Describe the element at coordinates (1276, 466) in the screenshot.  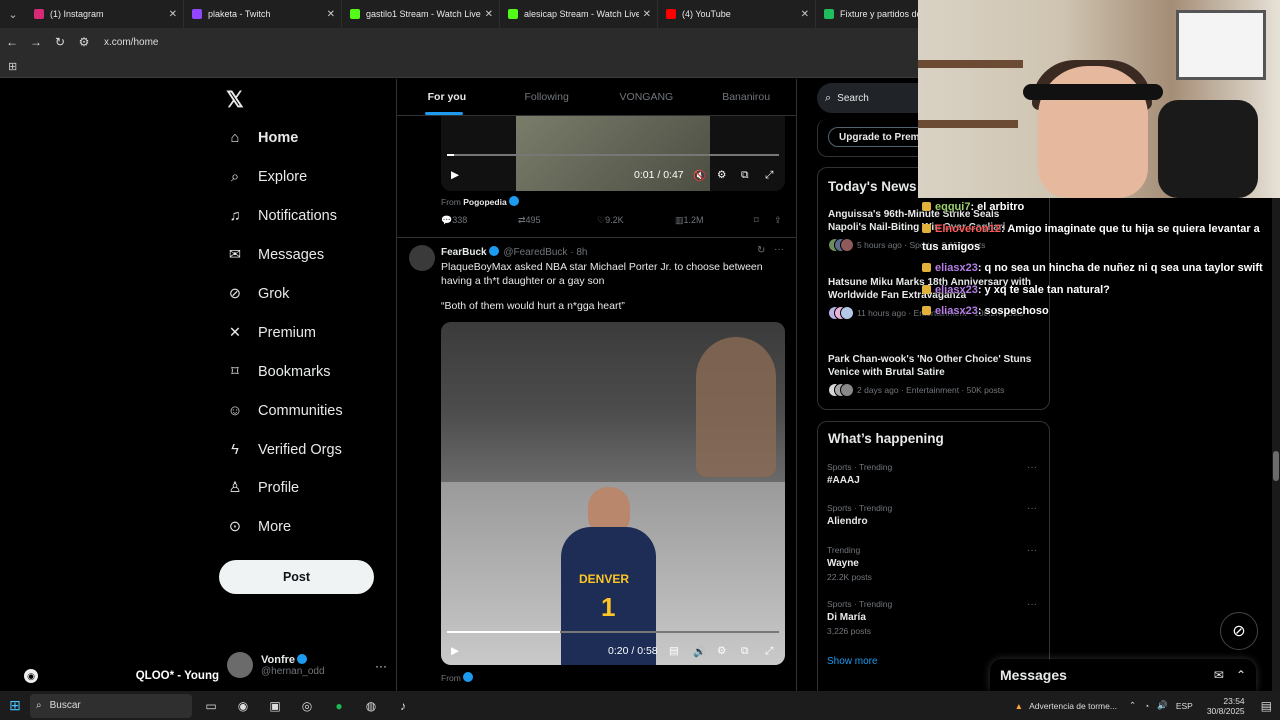
I see `scrollbar-thumb` at that location.